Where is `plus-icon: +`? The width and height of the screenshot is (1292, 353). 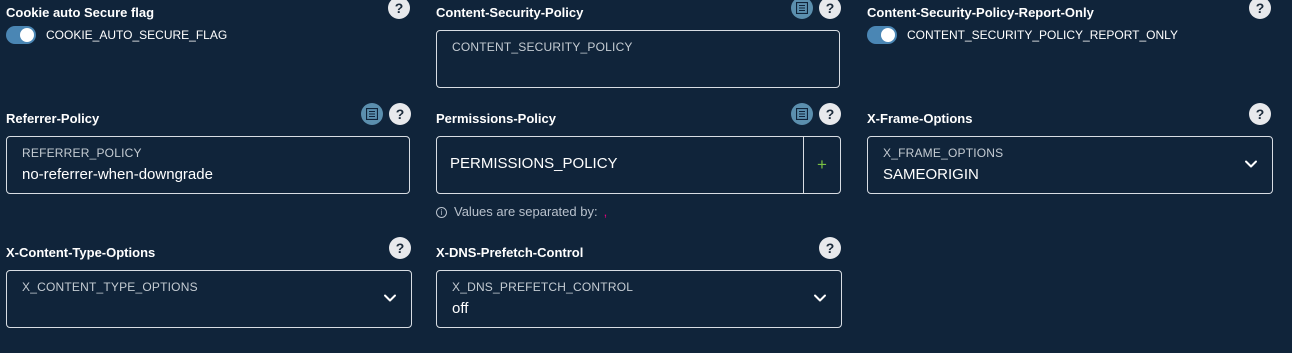
plus-icon: + is located at coordinates (822, 164).